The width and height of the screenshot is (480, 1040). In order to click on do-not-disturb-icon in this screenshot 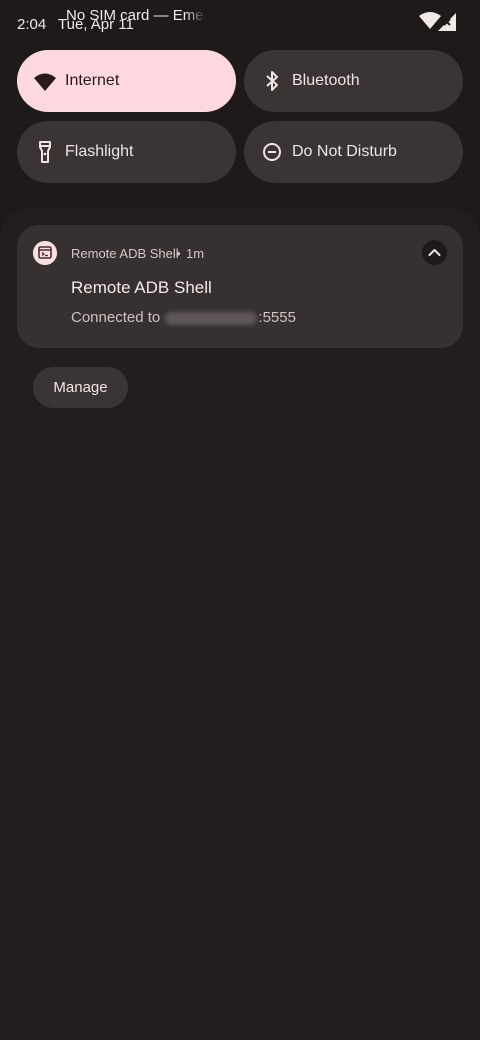, I will do `click(272, 152)`.